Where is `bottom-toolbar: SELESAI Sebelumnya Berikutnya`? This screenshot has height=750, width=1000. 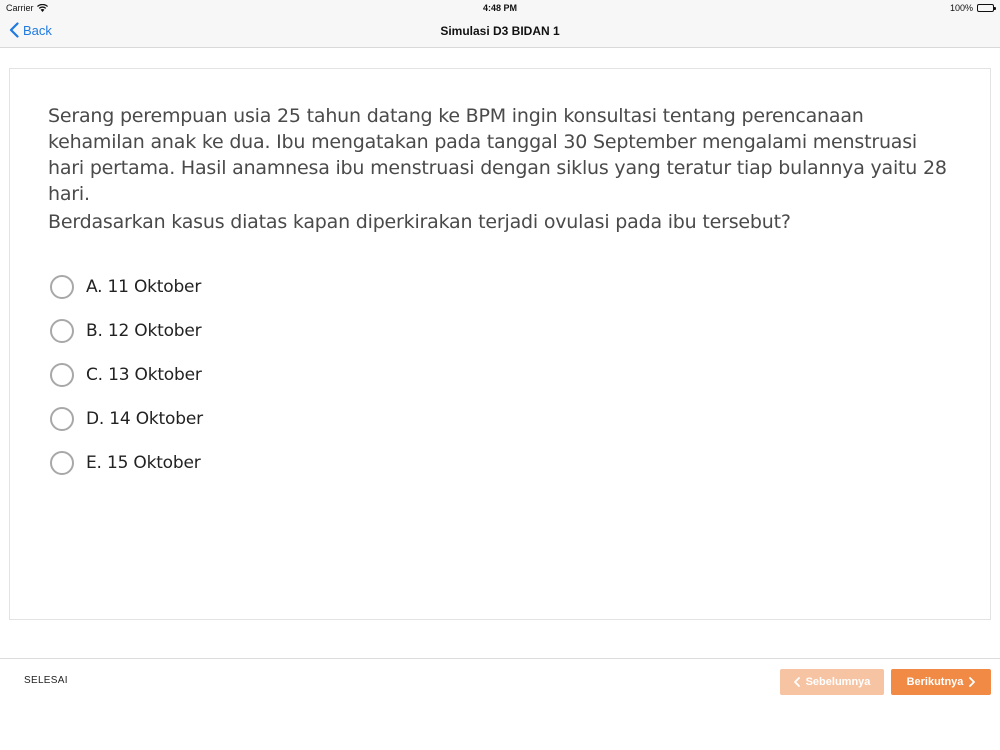 bottom-toolbar: SELESAI Sebelumnya Berikutnya is located at coordinates (500, 704).